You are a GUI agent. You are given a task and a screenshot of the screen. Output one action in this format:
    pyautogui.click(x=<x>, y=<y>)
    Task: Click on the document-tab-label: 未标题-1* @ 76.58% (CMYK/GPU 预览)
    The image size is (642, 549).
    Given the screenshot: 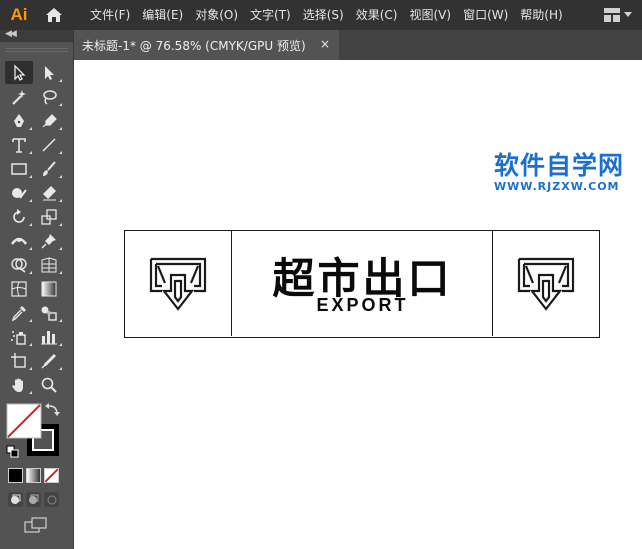 What is the action you would take?
    pyautogui.click(x=194, y=45)
    